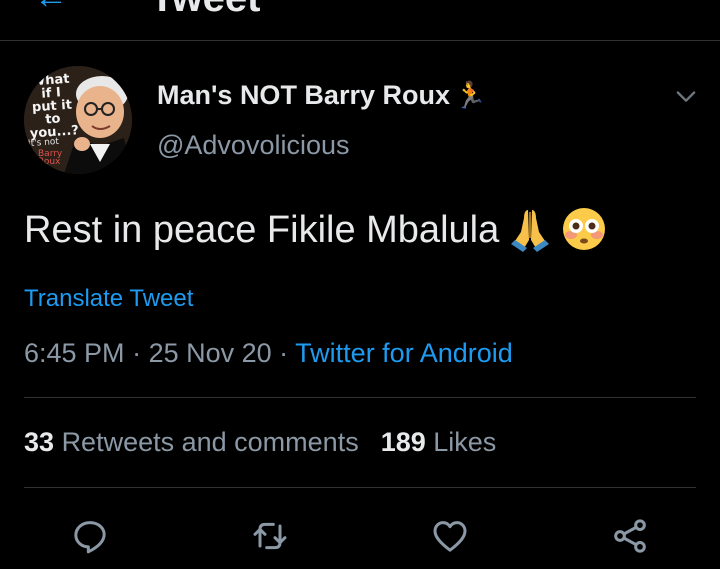 The image size is (720, 569). What do you see at coordinates (90, 536) in the screenshot?
I see `reply-icon` at bounding box center [90, 536].